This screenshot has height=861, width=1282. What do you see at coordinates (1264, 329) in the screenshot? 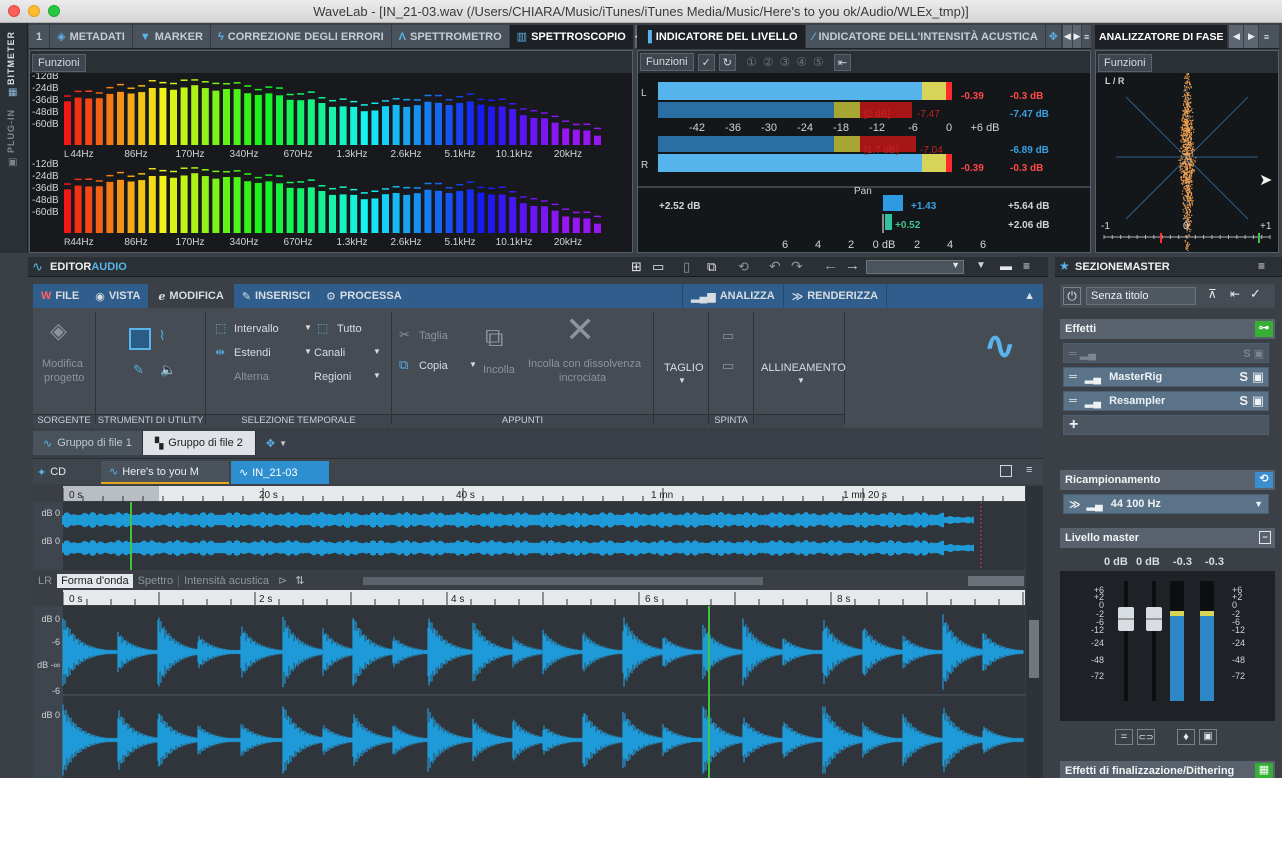
I see `effects-power-icon: ⊶` at bounding box center [1264, 329].